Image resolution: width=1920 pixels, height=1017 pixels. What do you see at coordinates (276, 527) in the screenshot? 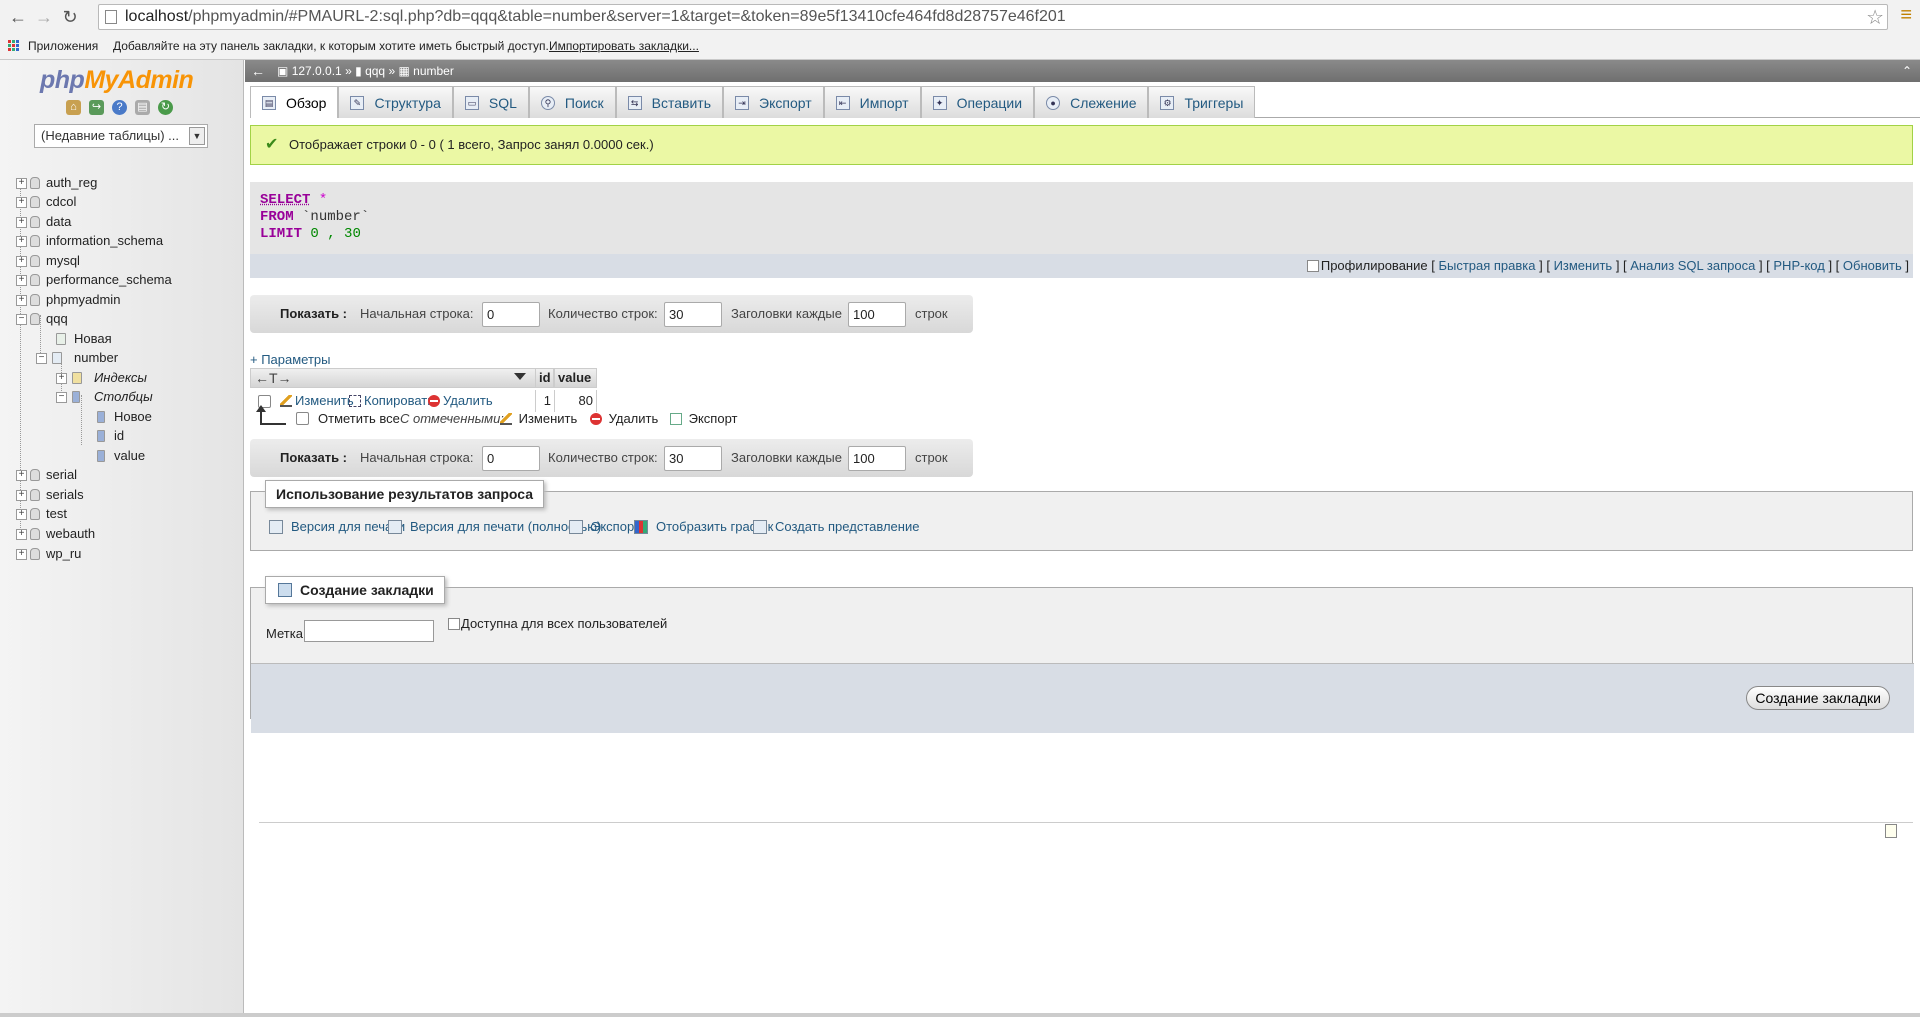
I see `printer-icon` at bounding box center [276, 527].